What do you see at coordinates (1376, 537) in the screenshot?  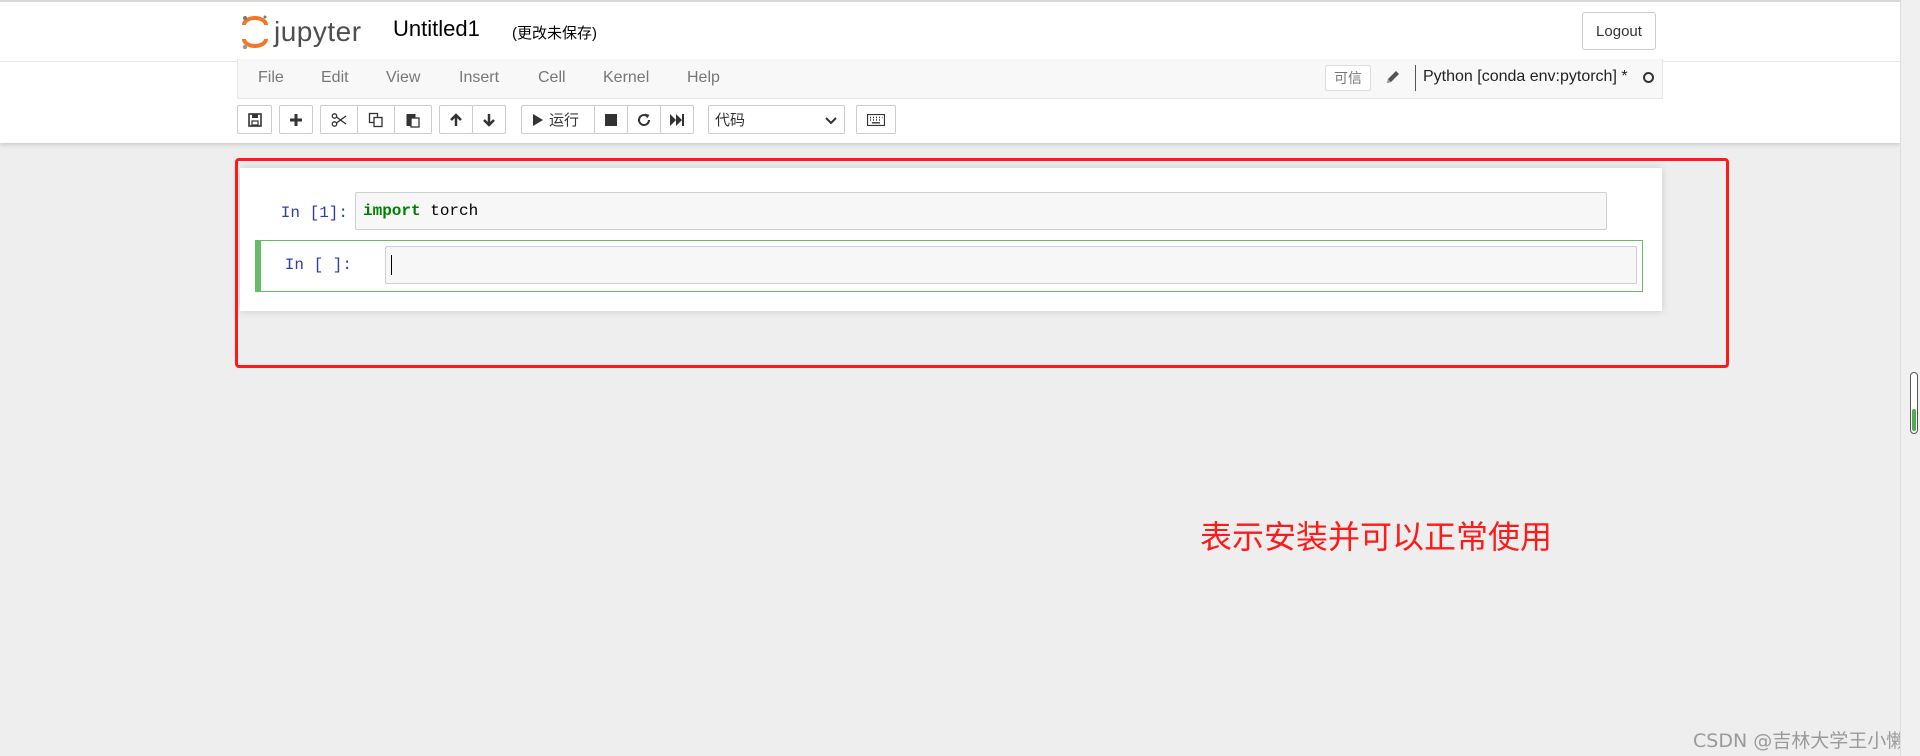 I see `annotation-text: 表示安装并可以正常使用` at bounding box center [1376, 537].